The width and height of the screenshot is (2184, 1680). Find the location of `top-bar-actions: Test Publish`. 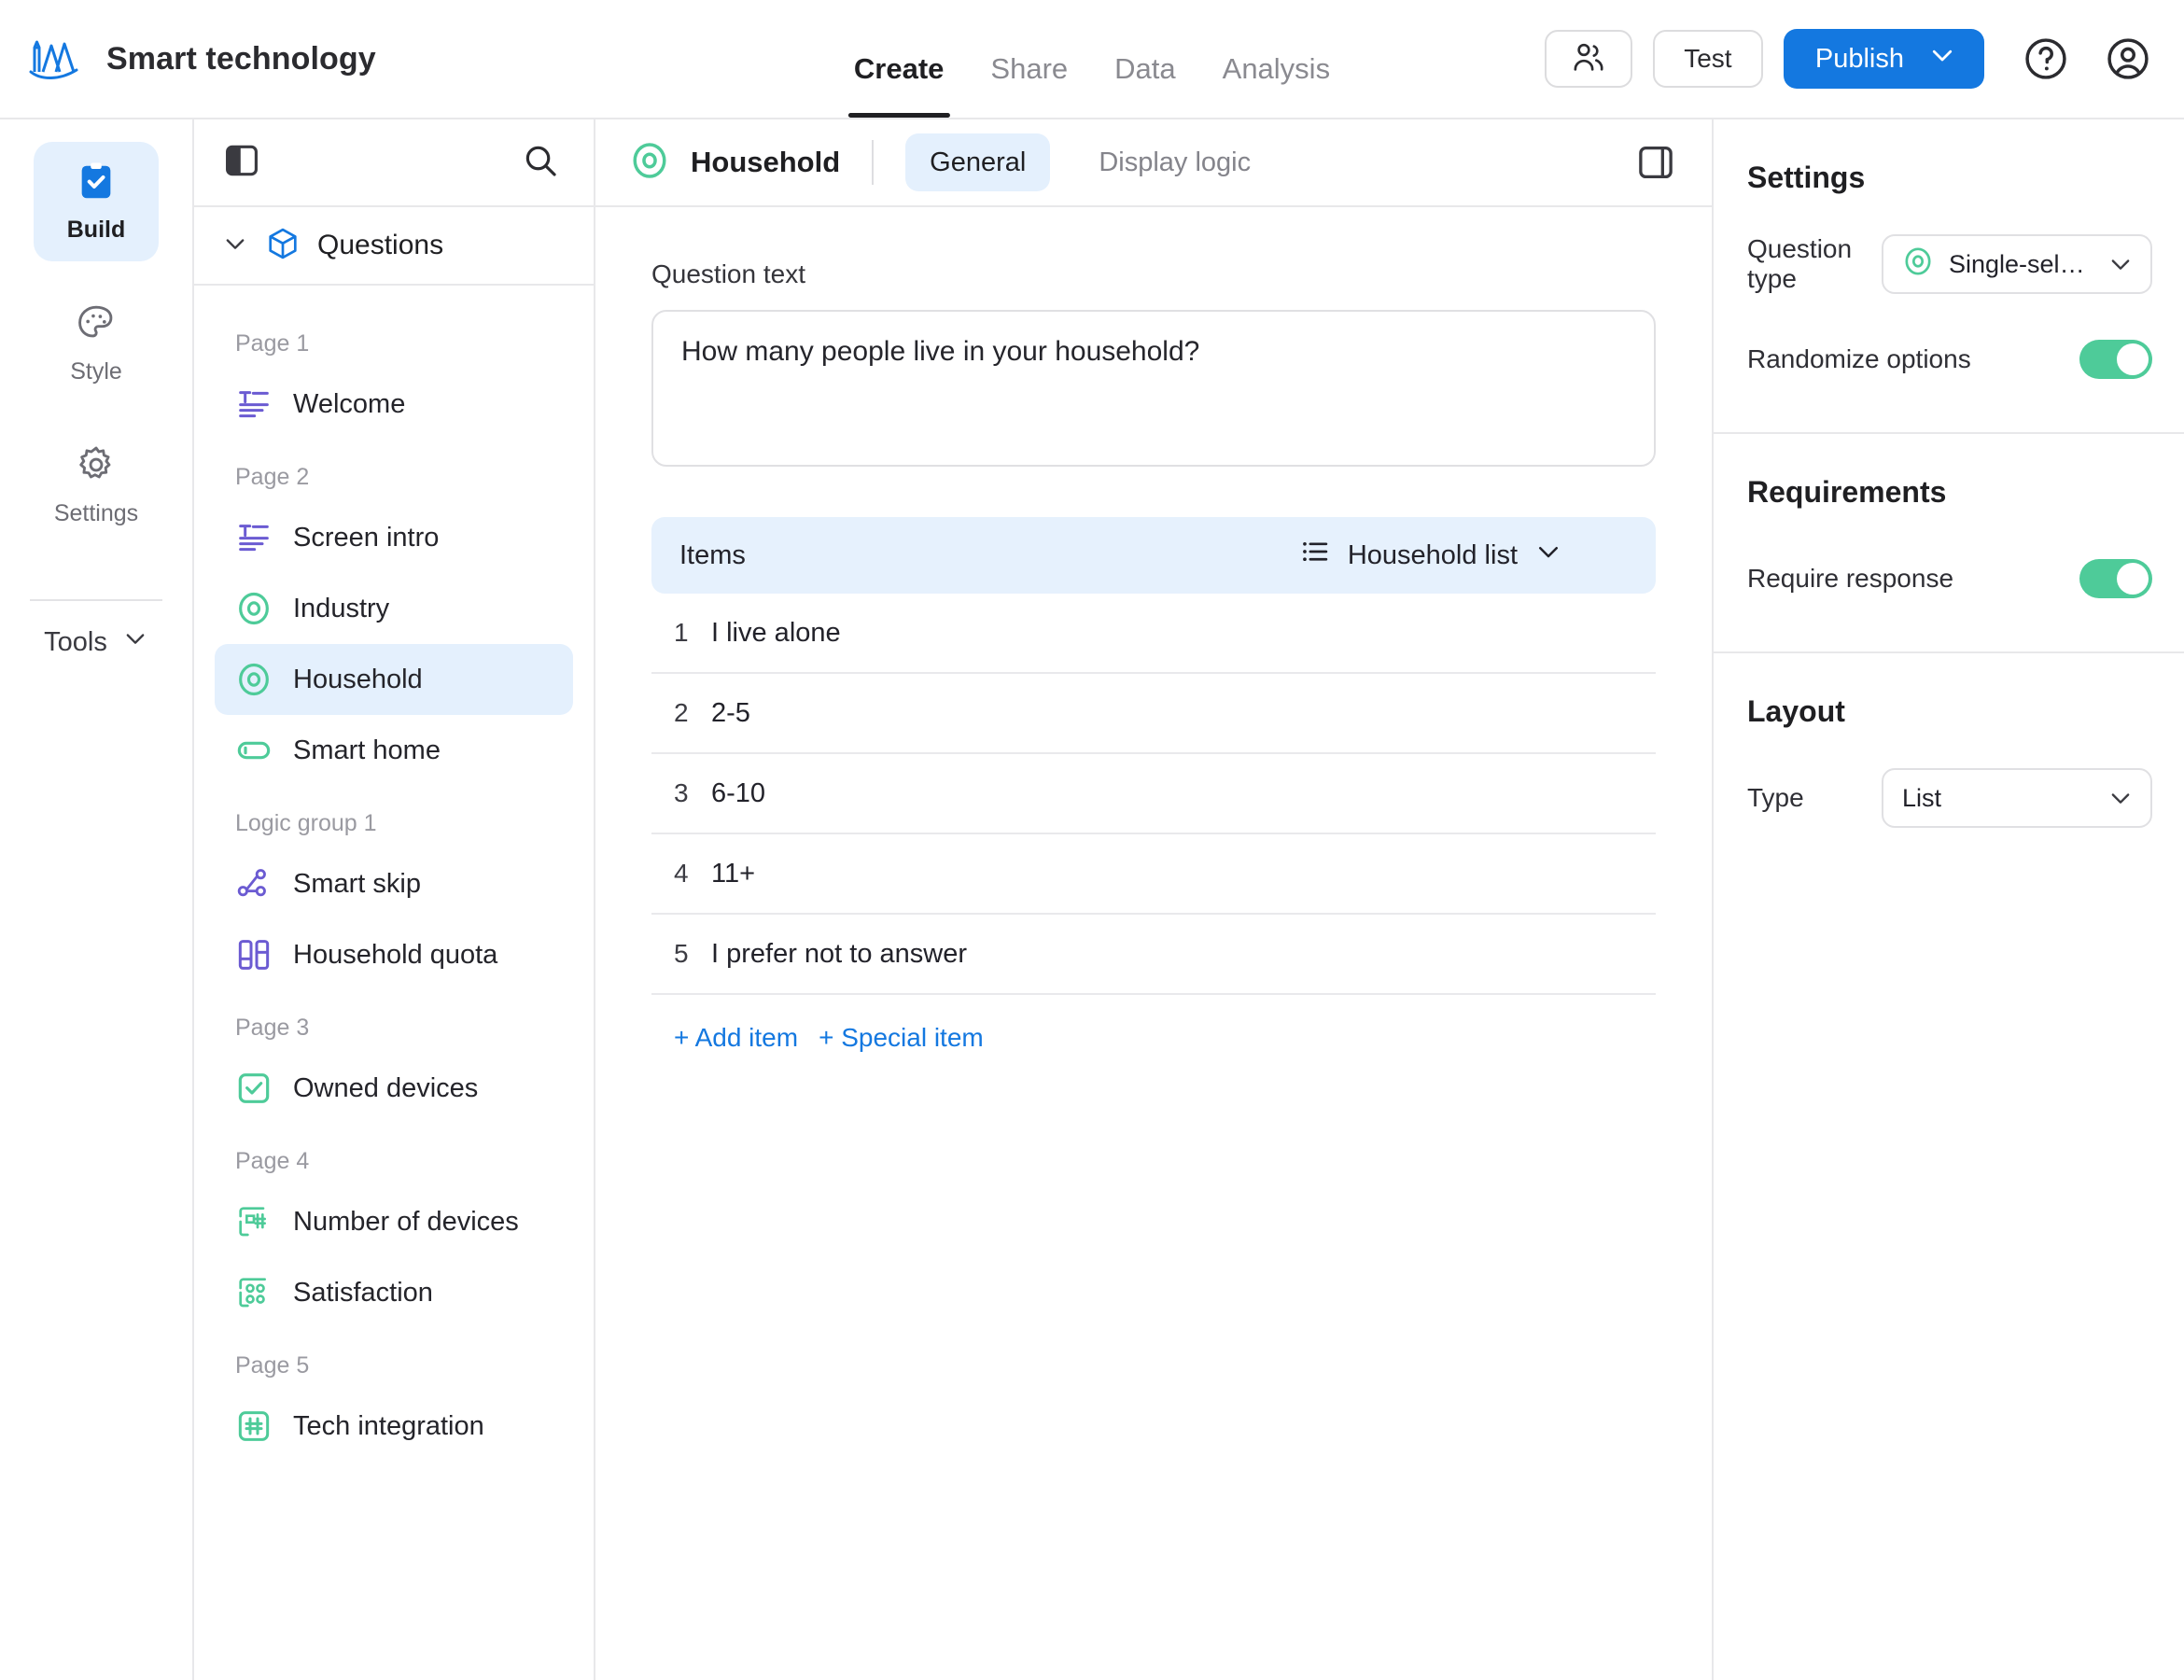

top-bar-actions: Test Publish is located at coordinates (1848, 59).